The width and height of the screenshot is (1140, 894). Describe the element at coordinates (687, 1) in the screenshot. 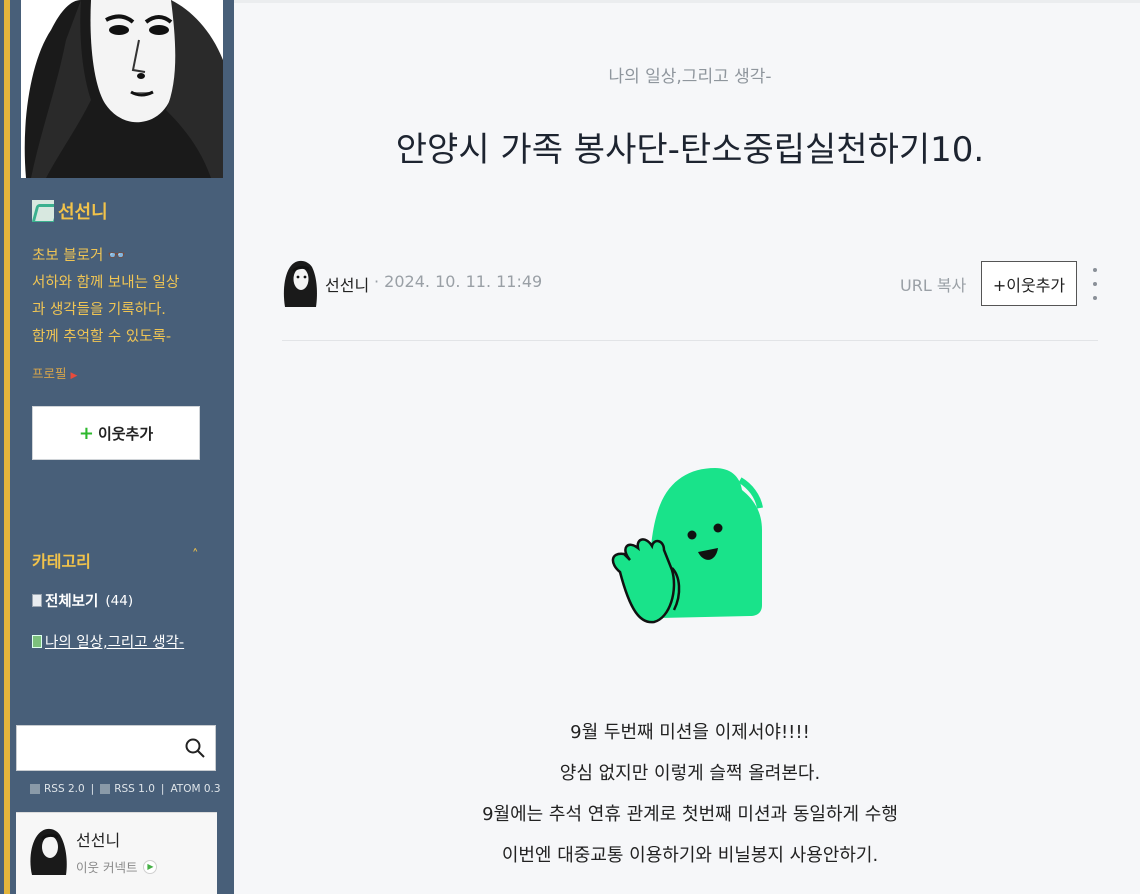

I see `top-divider` at that location.